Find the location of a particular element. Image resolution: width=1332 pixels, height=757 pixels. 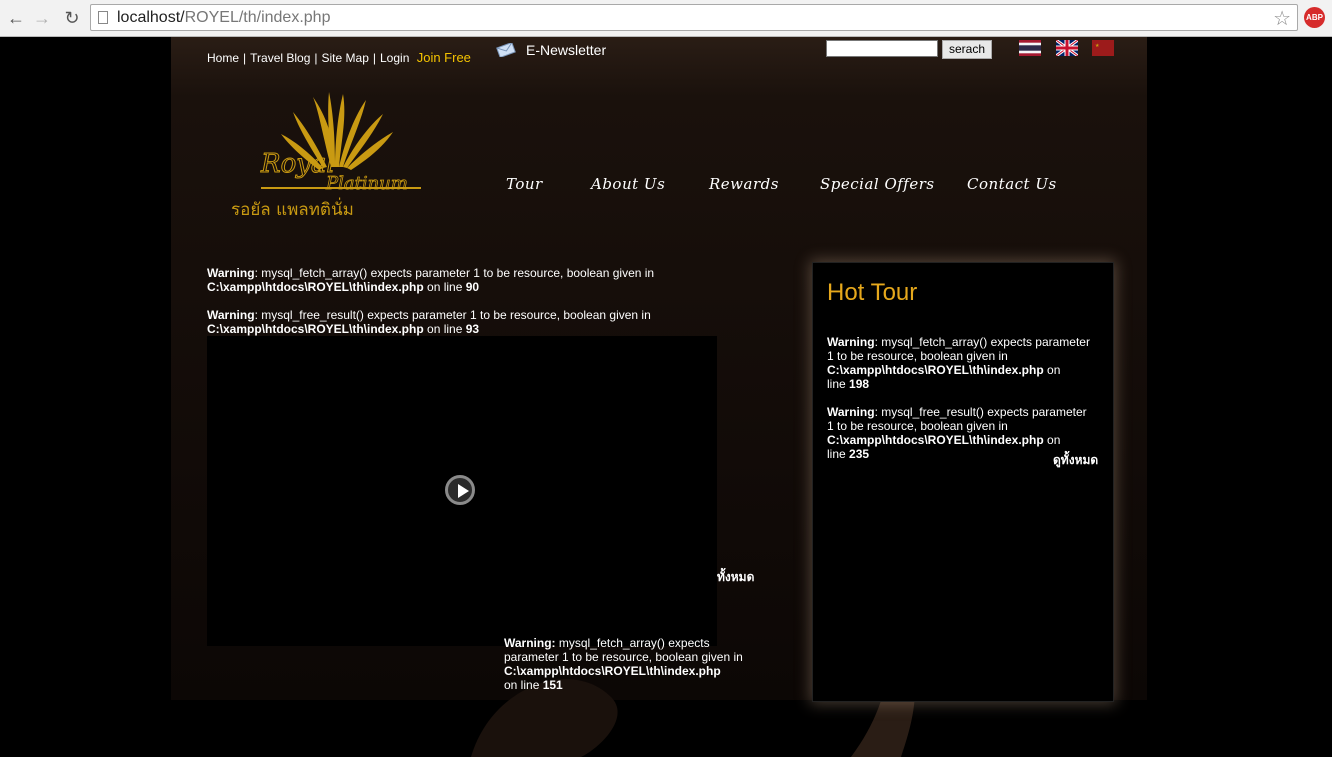

play-icon is located at coordinates (460, 490).